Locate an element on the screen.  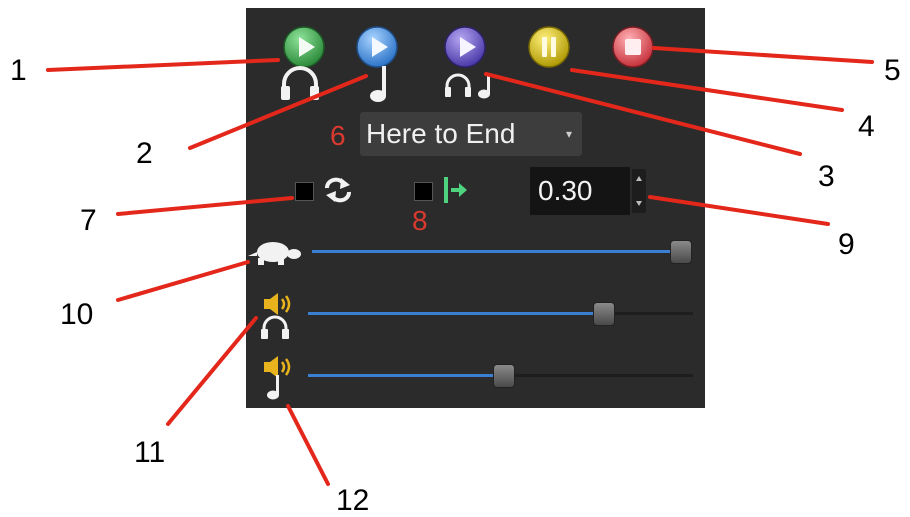
callout-number-2: 2 is located at coordinates (144, 153).